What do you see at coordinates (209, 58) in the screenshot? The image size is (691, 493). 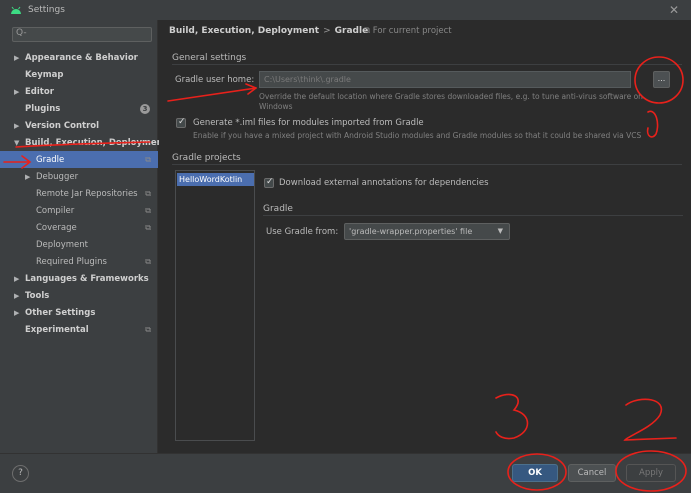 I see `general-settings-title: General settings` at bounding box center [209, 58].